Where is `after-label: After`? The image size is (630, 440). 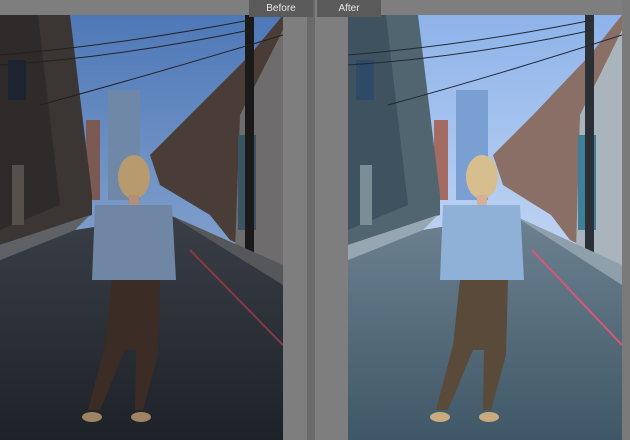
after-label: After is located at coordinates (349, 8).